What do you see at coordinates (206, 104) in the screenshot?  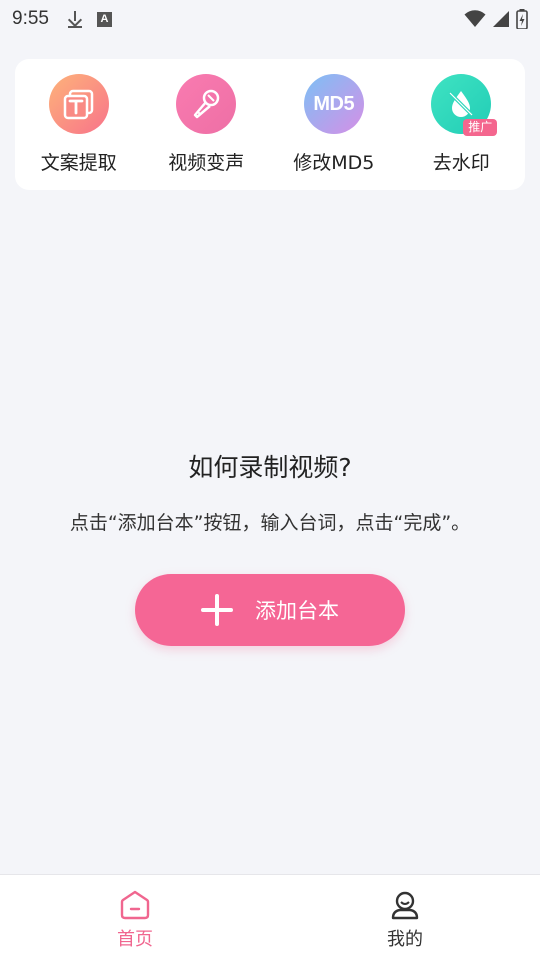 I see `microphone-icon` at bounding box center [206, 104].